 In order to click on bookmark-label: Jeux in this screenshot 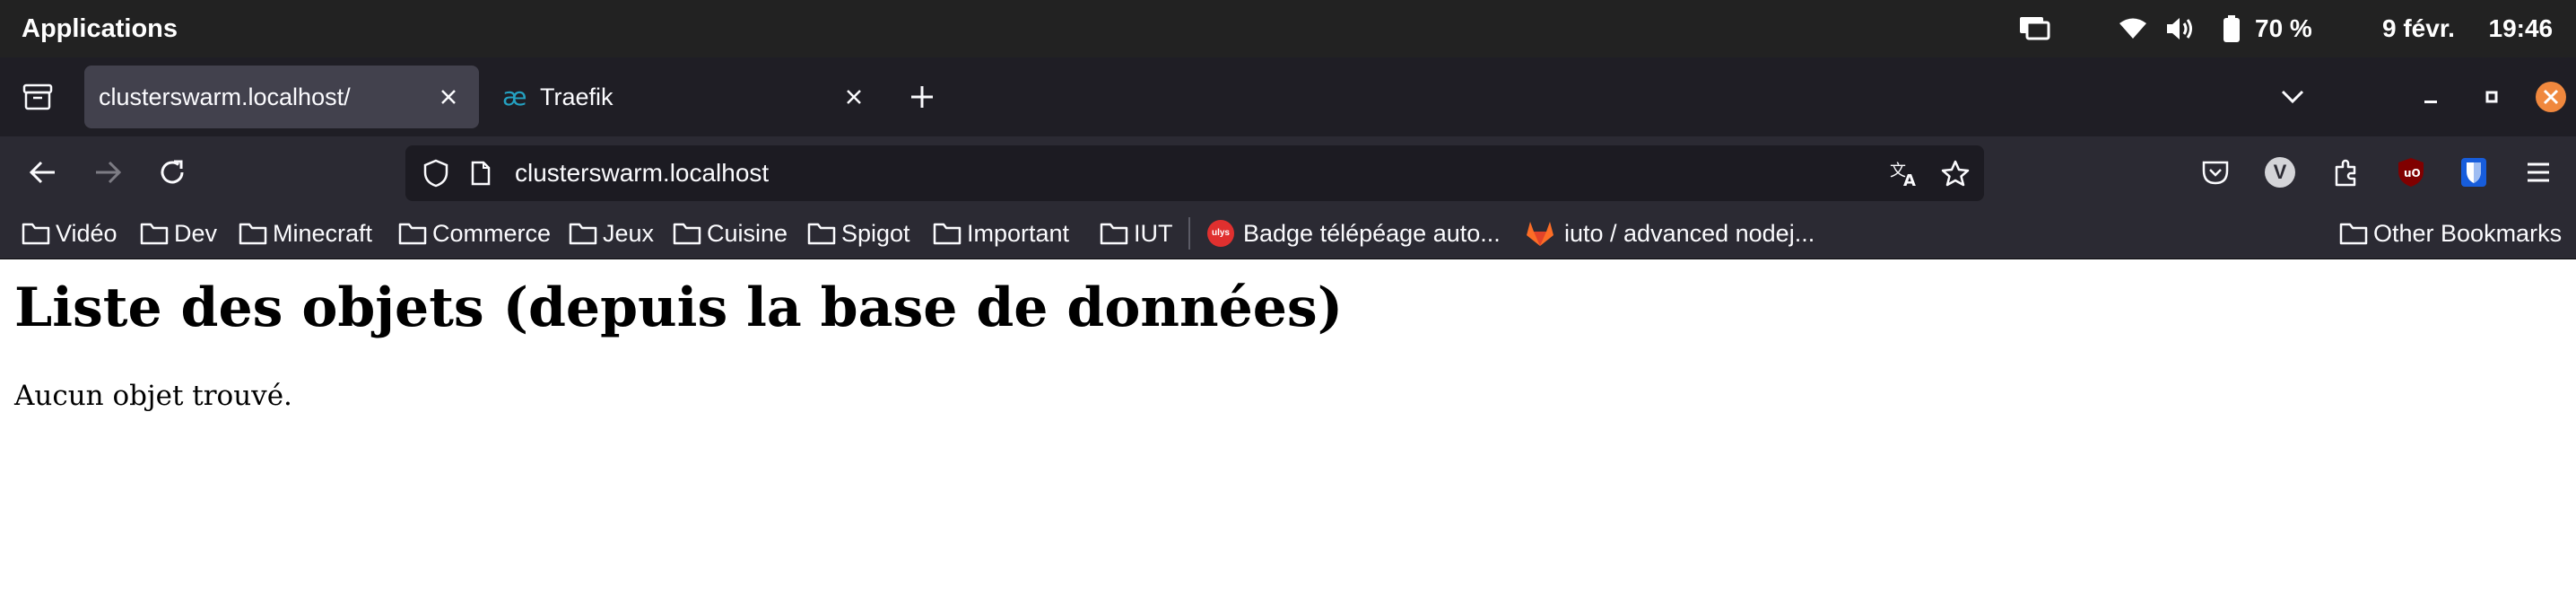, I will do `click(629, 233)`.